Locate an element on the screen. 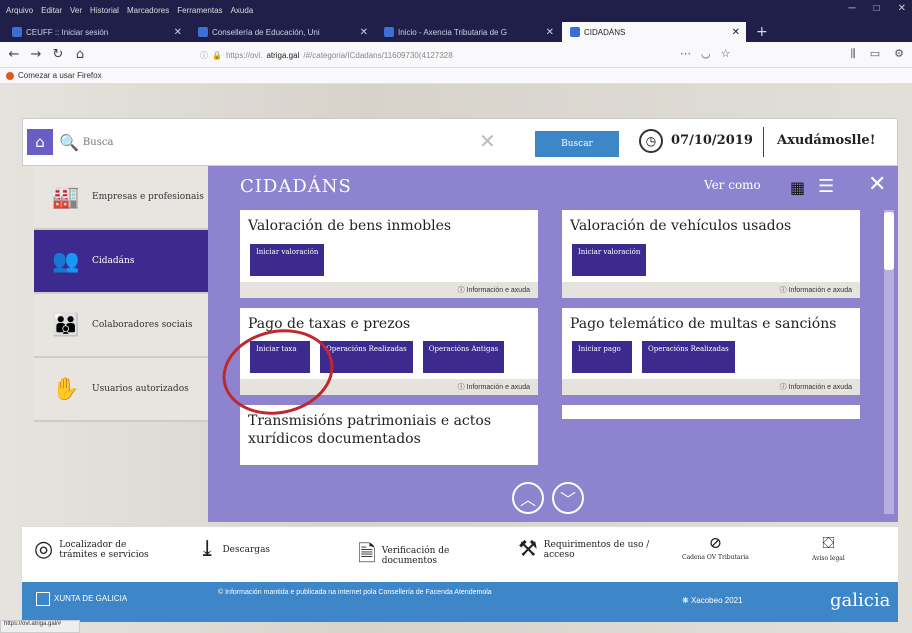  search-input is located at coordinates (252, 142).